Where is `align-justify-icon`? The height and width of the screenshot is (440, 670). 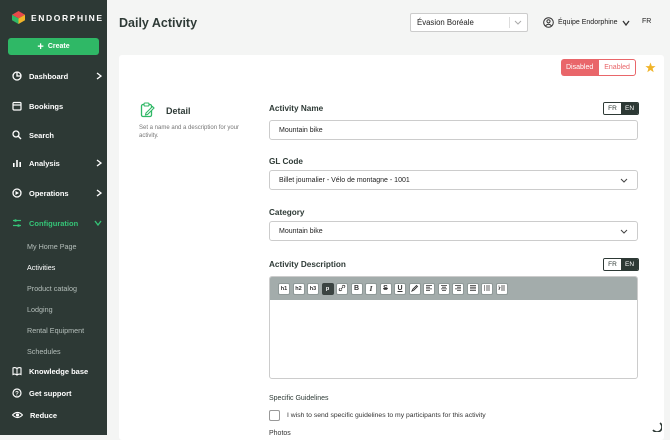
align-justify-icon is located at coordinates (472, 288).